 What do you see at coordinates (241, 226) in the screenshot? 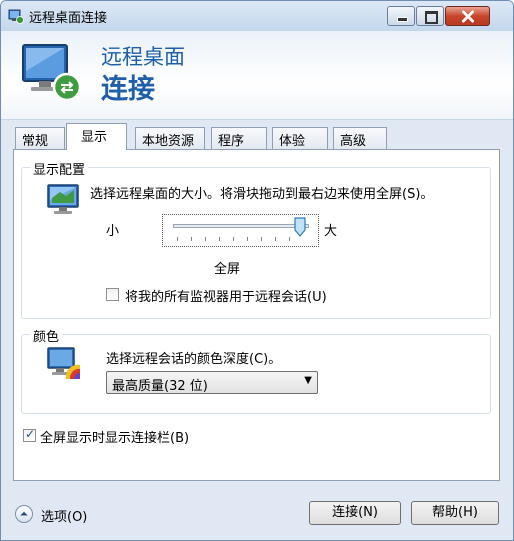
I see `slider-track` at bounding box center [241, 226].